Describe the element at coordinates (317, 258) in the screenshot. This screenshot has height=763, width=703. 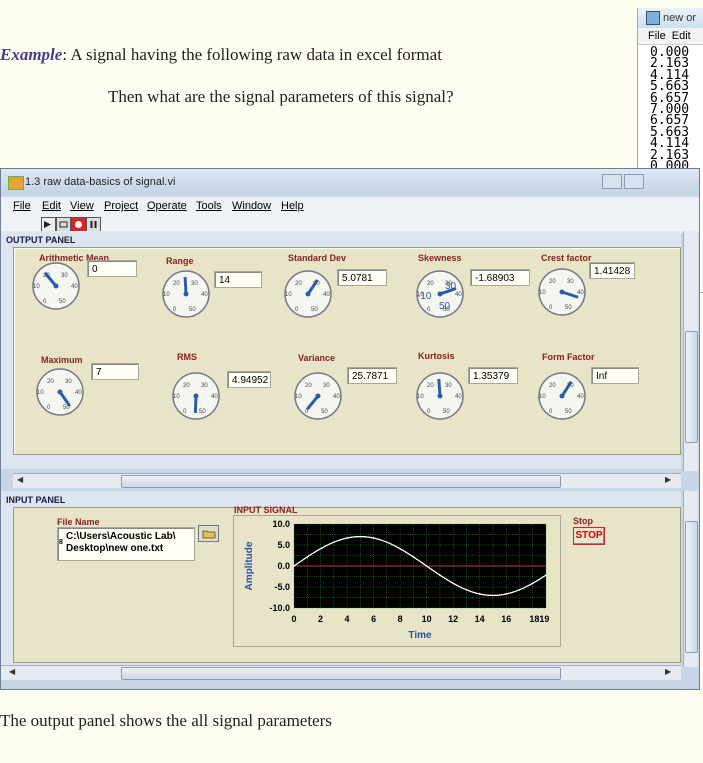
I see `indicator-label: Standard Dev` at that location.